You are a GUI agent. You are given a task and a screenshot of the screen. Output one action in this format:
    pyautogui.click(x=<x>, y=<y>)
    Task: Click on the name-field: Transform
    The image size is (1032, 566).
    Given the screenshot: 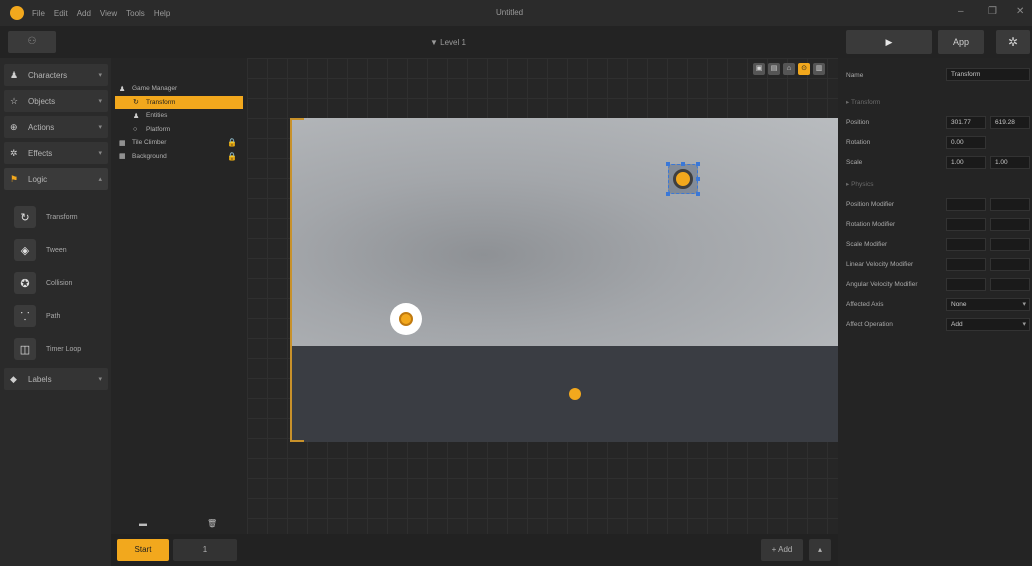 What is the action you would take?
    pyautogui.click(x=988, y=74)
    